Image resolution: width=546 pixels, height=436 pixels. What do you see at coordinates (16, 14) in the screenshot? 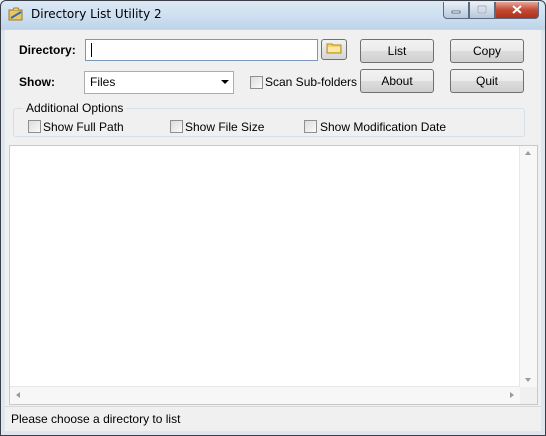
I see `directory-list-app-icon` at bounding box center [16, 14].